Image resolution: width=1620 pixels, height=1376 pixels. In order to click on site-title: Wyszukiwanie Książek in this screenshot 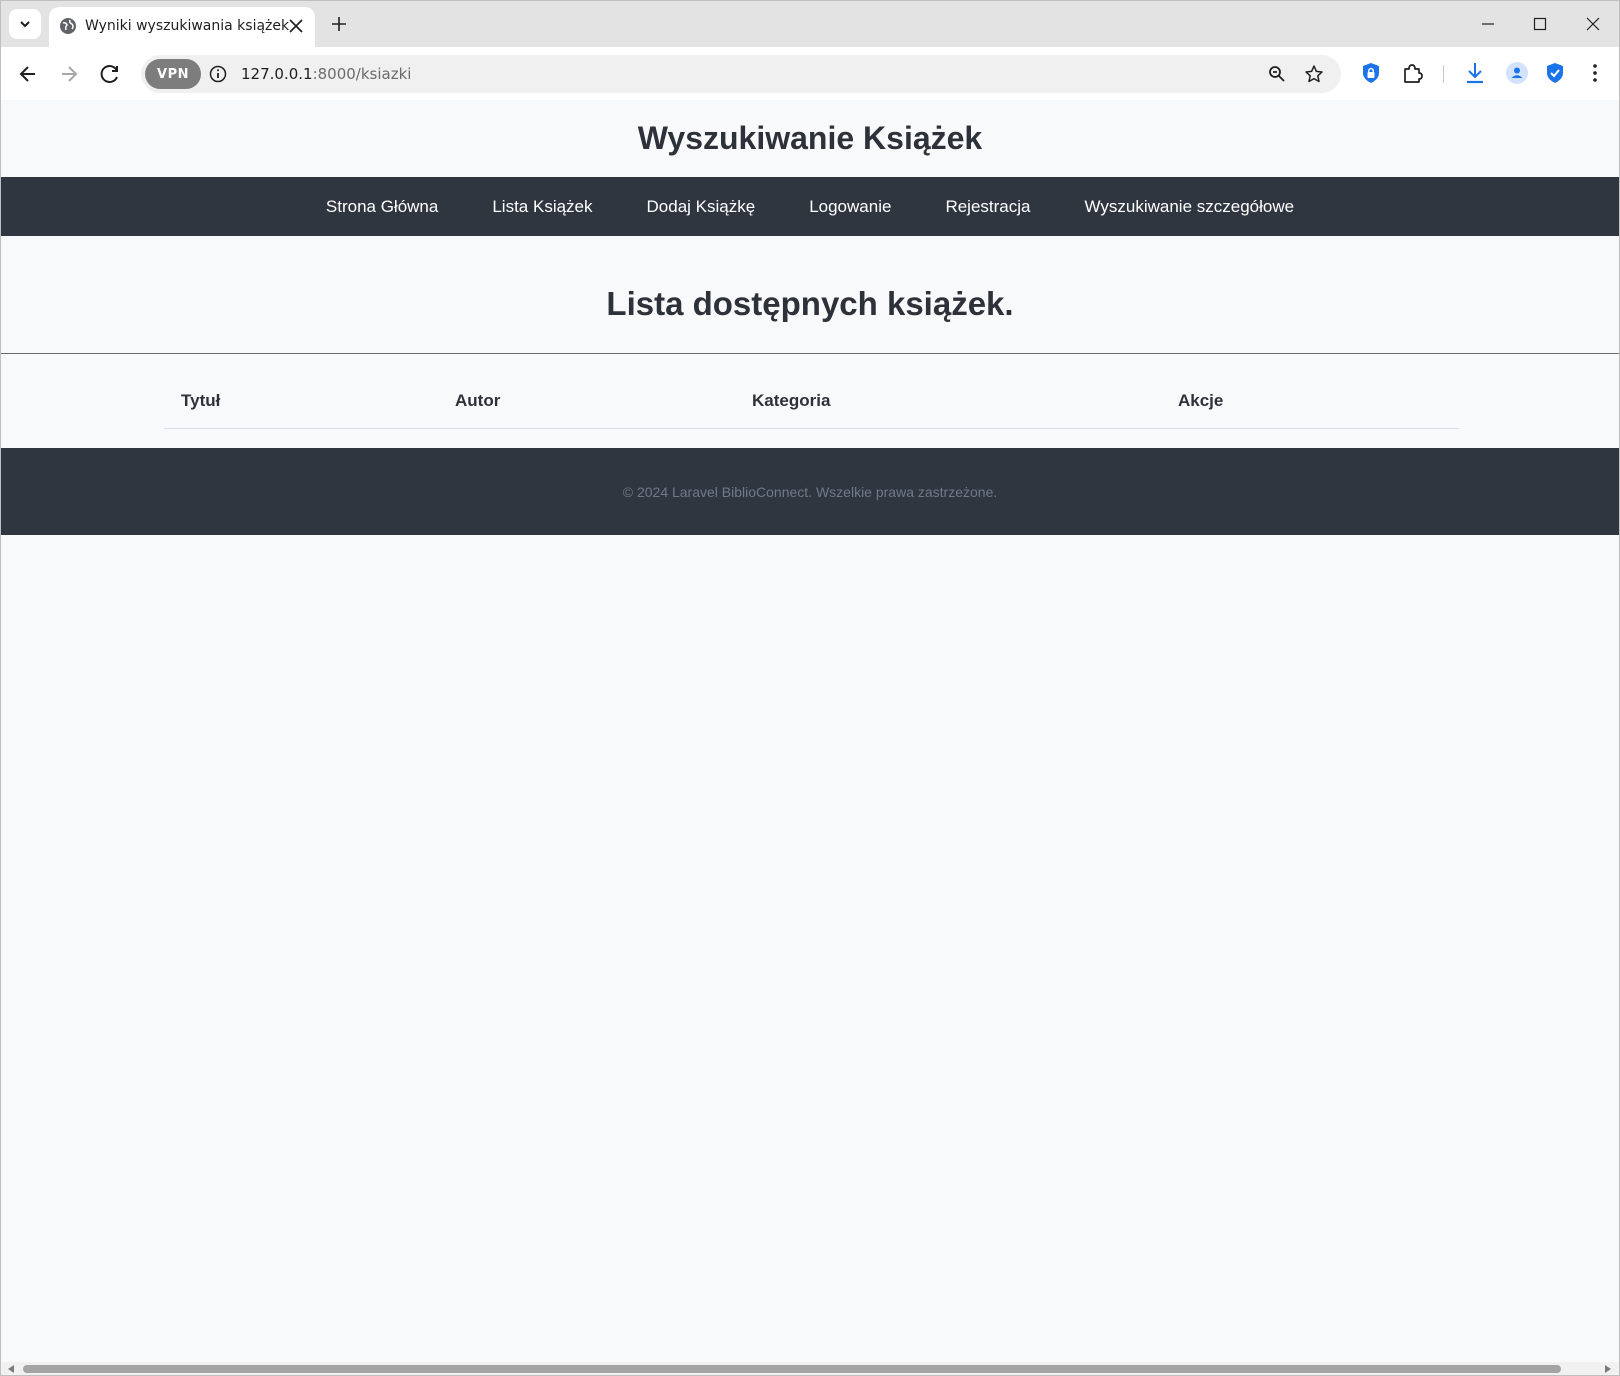, I will do `click(810, 138)`.